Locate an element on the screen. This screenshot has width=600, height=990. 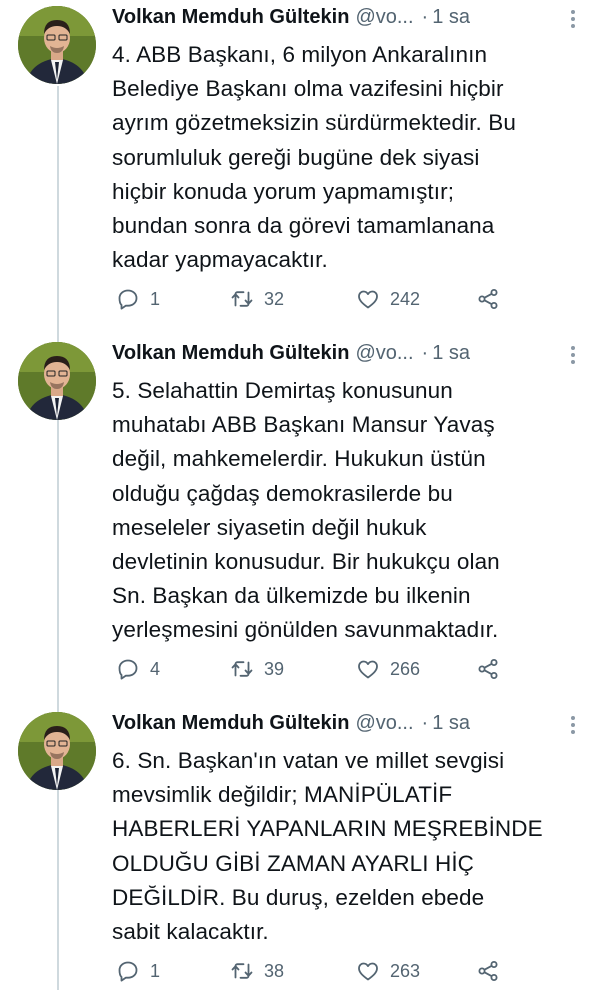
tweet-text-line: hiçbir konuda yorum yapmamıştır; is located at coordinates (283, 191).